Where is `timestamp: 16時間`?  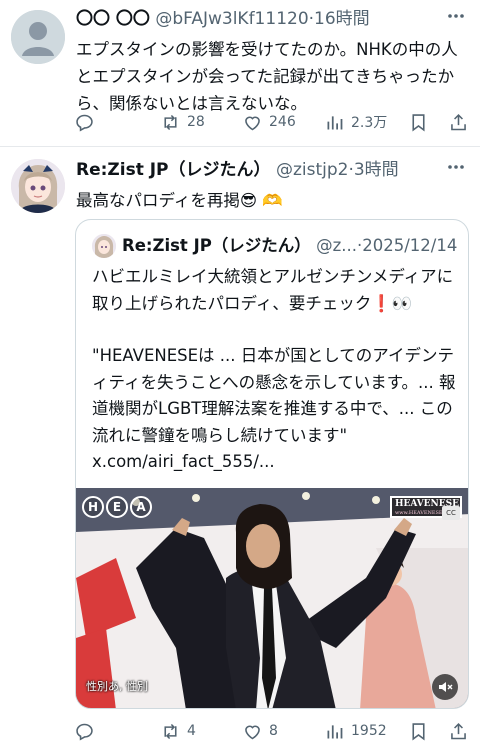 timestamp: 16時間 is located at coordinates (342, 19).